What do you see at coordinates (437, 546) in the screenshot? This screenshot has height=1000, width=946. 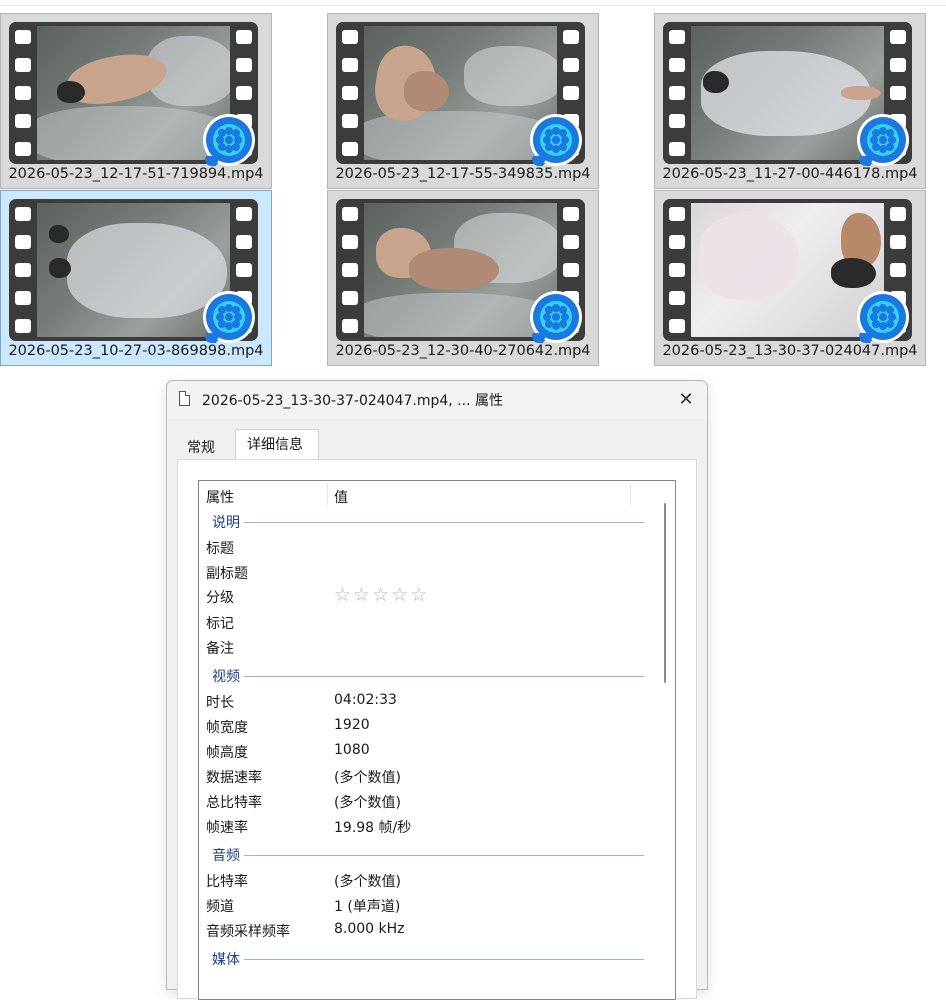 I see `property-row: 标题` at bounding box center [437, 546].